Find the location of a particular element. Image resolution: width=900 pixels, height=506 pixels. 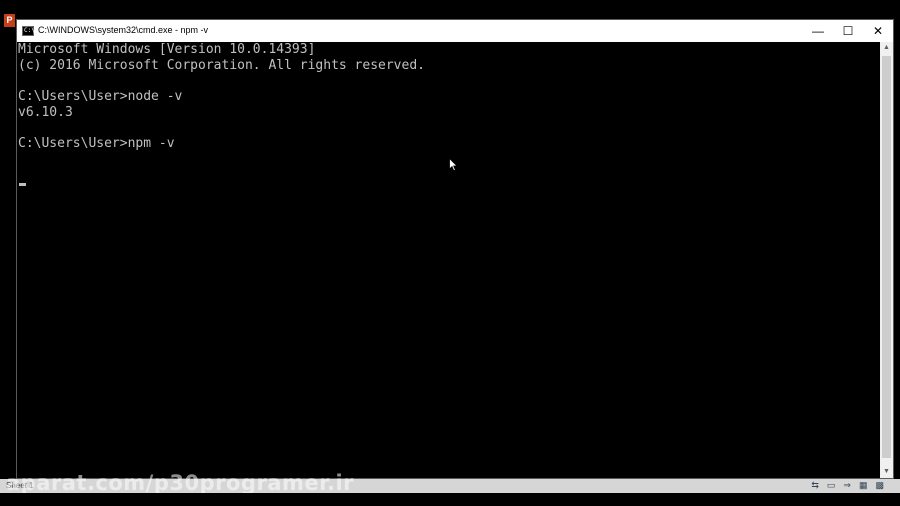

close-button: ✕ is located at coordinates (878, 31).